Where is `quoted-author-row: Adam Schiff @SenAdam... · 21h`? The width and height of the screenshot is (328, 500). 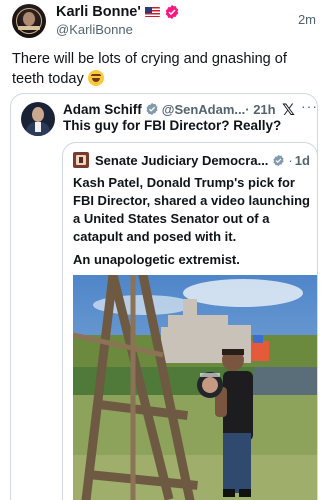
quoted-author-row: Adam Schiff @SenAdam... · 21h is located at coordinates (169, 109).